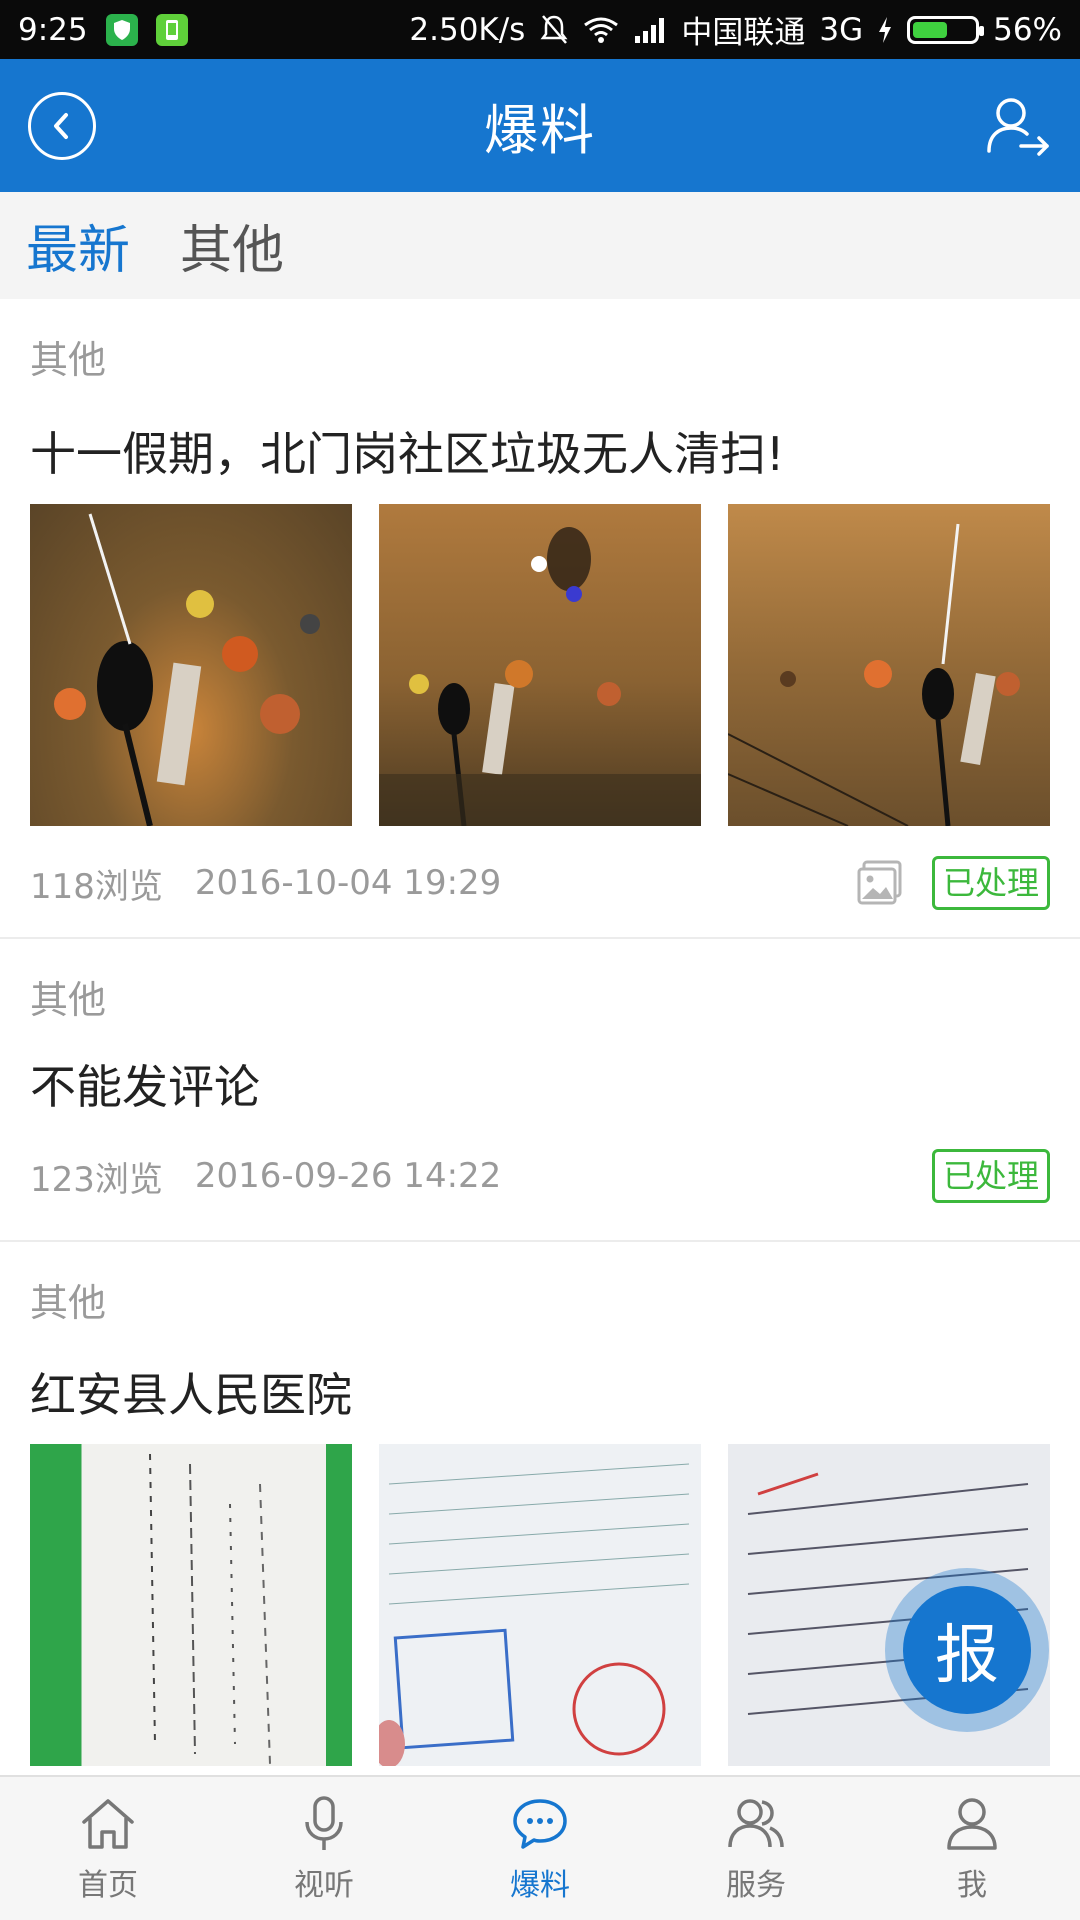 The image size is (1080, 1920). Describe the element at coordinates (540, 1084) in the screenshot. I see `post-title: 不能发评论` at that location.